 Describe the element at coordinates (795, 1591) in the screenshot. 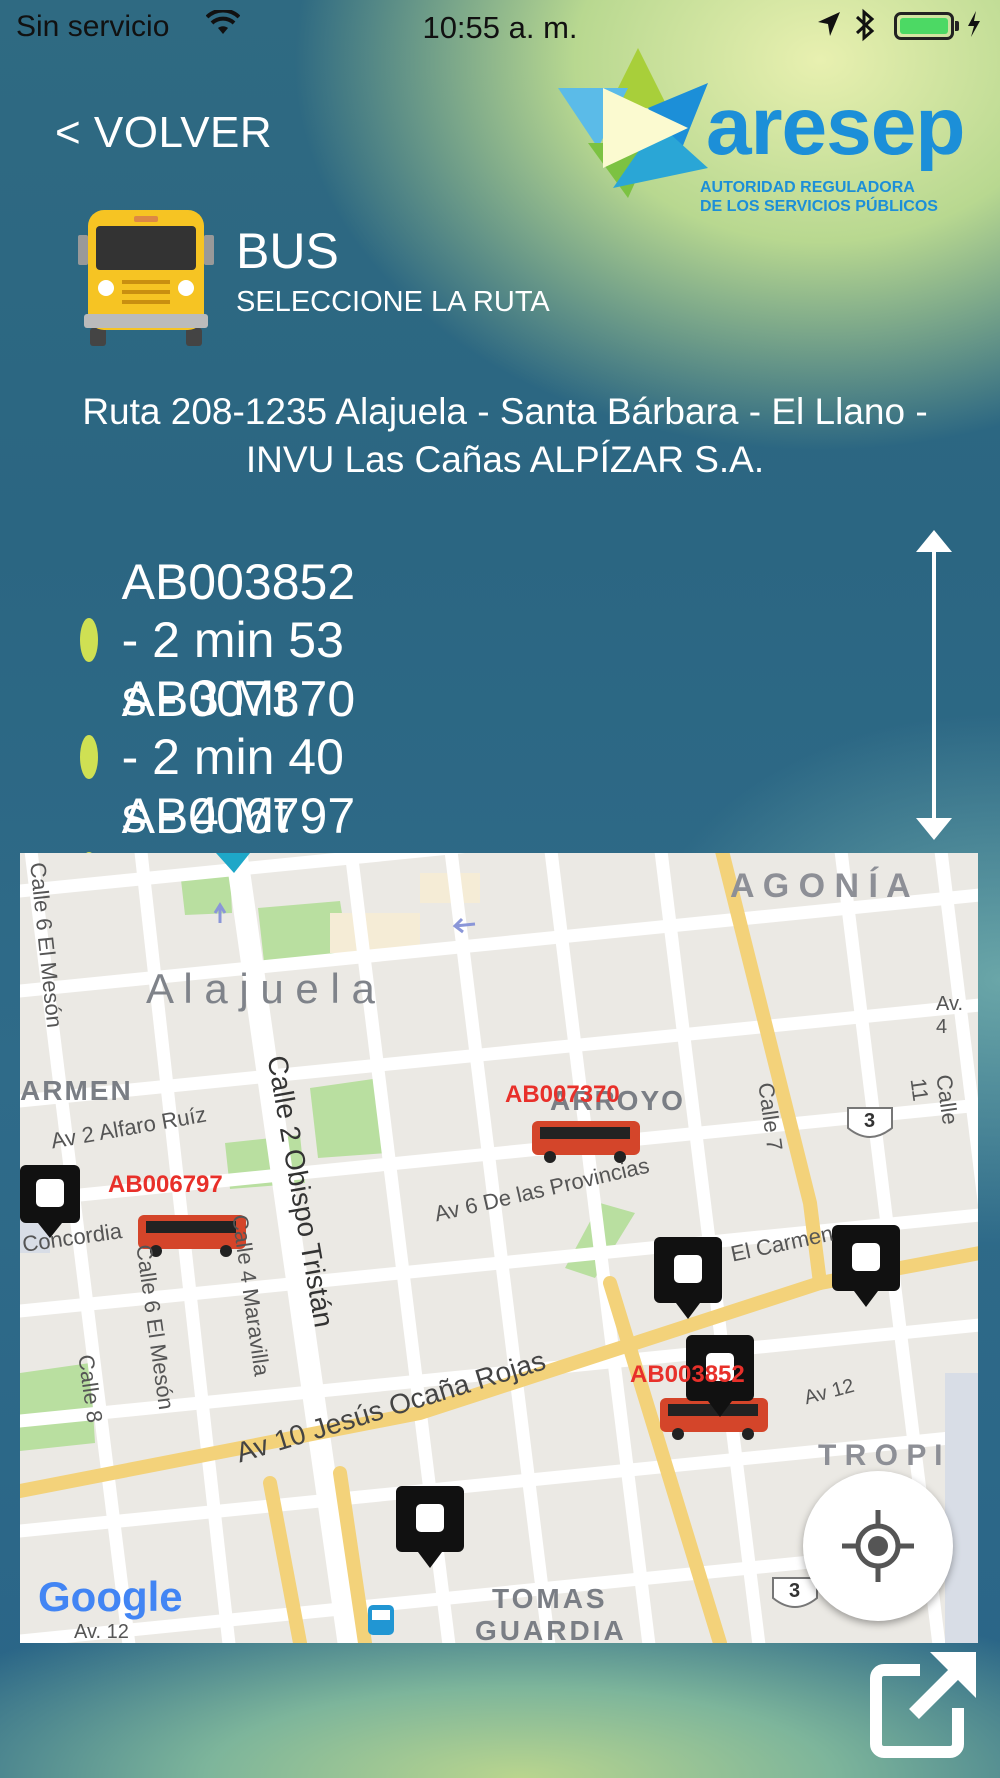

I see `route-shield-3b: 3` at that location.